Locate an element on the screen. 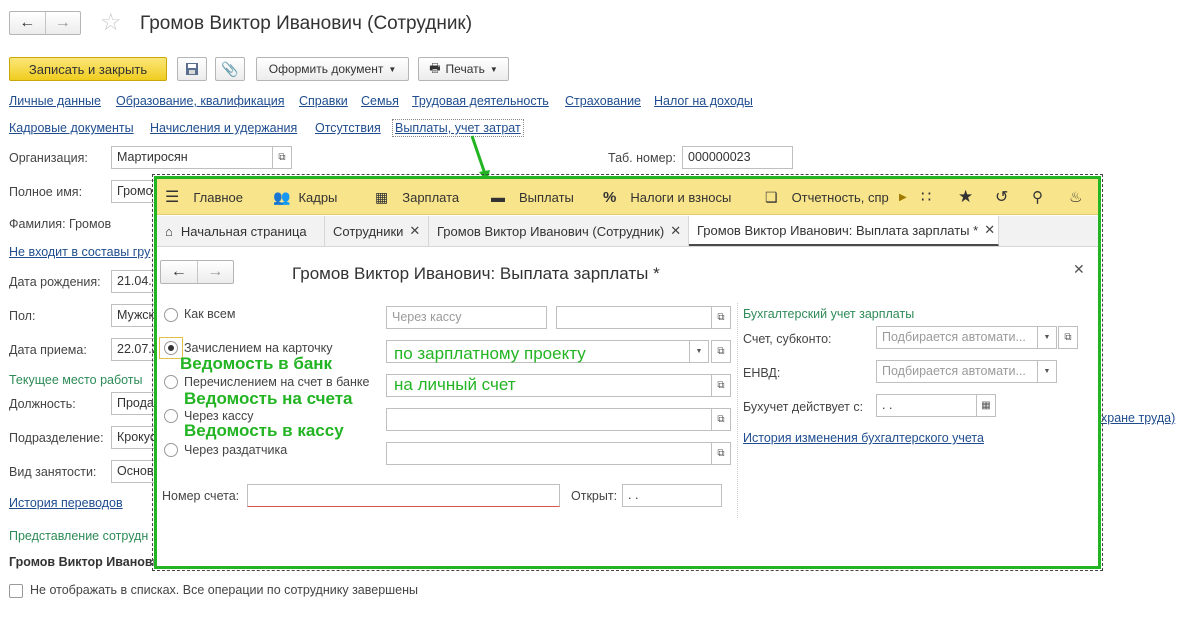  subconto-dropdown: ▼ is located at coordinates (1047, 337).